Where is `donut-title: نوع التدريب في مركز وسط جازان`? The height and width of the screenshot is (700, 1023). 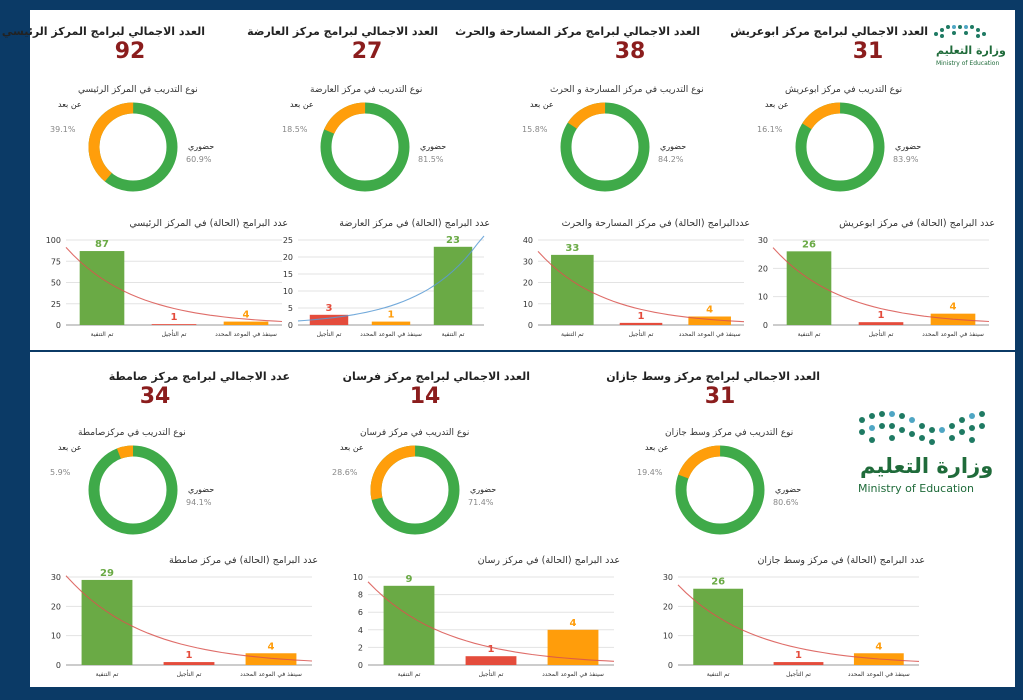 donut-title: نوع التدريب في مركز وسط جازان is located at coordinates (729, 433).